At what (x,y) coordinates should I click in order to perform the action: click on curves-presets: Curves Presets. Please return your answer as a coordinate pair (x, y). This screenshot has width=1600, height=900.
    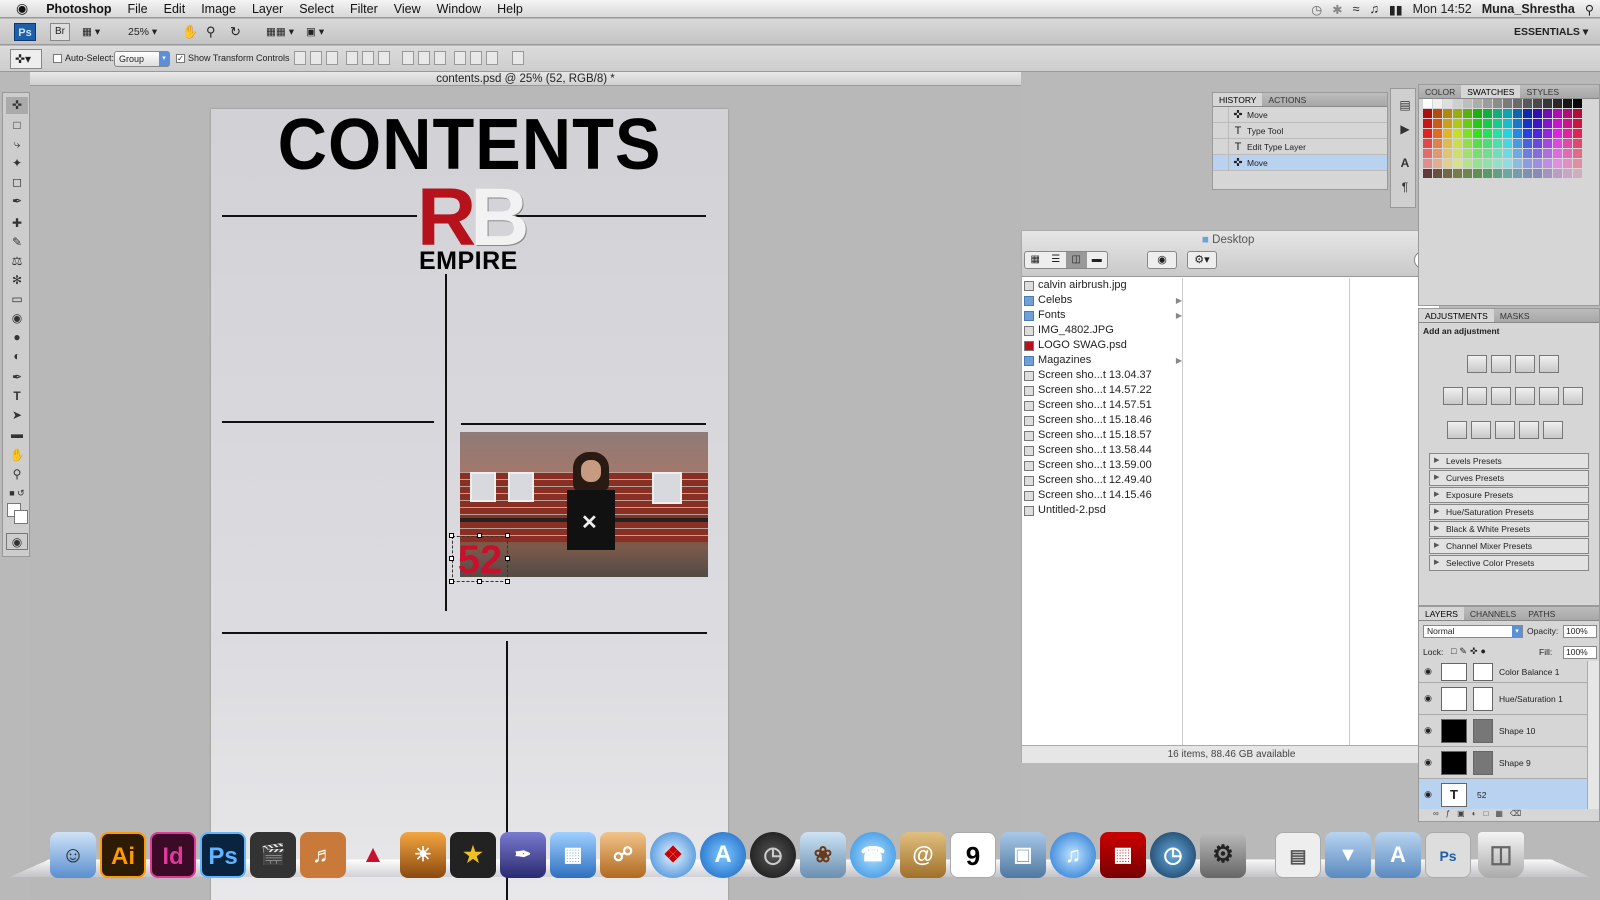
    Looking at the image, I should click on (1509, 478).